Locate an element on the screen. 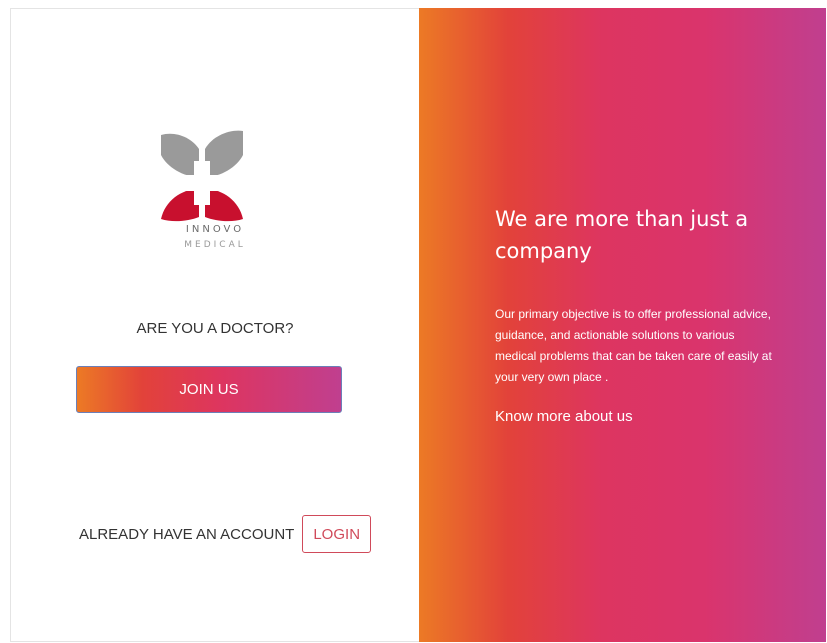  headline: We are more than just a company is located at coordinates (622, 235).